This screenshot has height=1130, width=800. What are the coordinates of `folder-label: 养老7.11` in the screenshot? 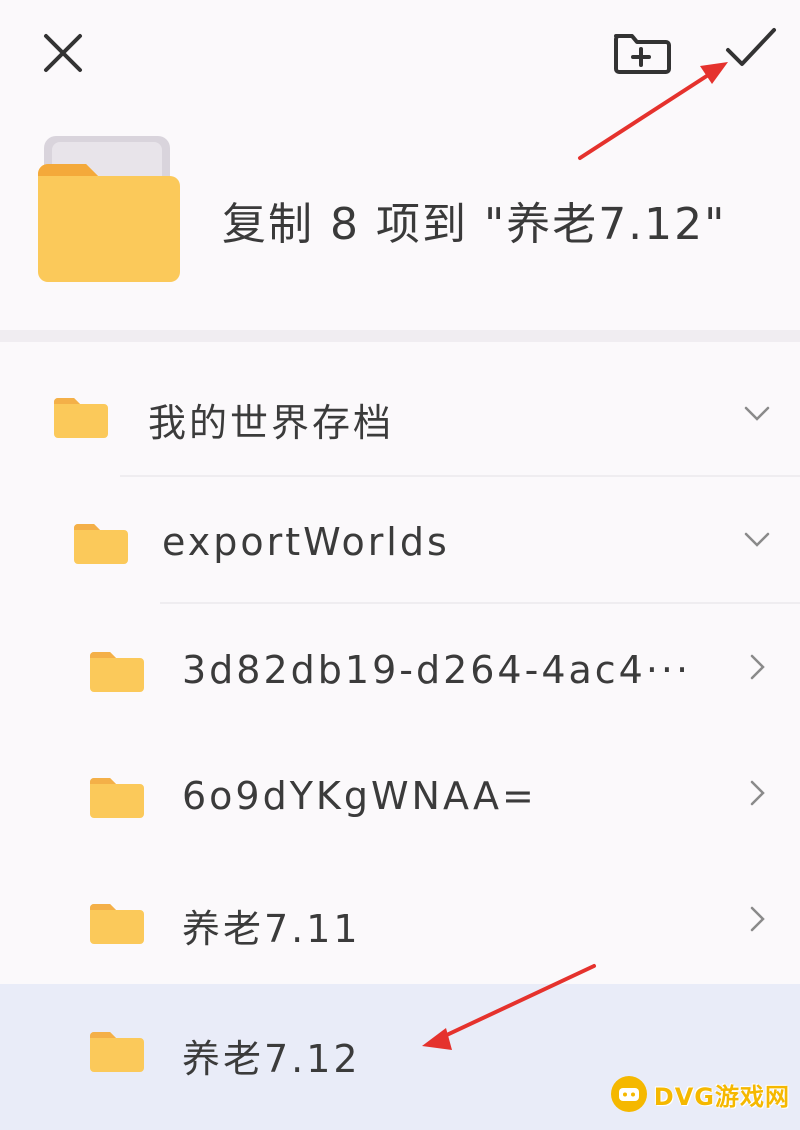 It's located at (271, 929).